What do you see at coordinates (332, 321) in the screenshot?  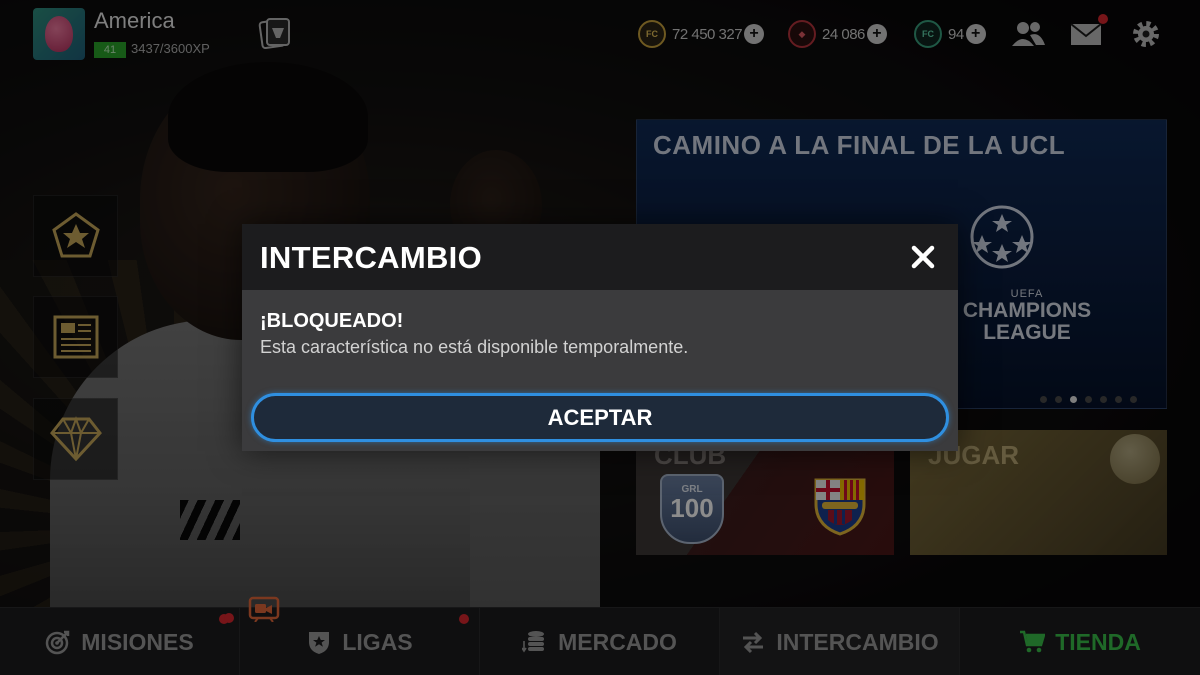 I see `dialog-heading: ¡BLOQUEADO!` at bounding box center [332, 321].